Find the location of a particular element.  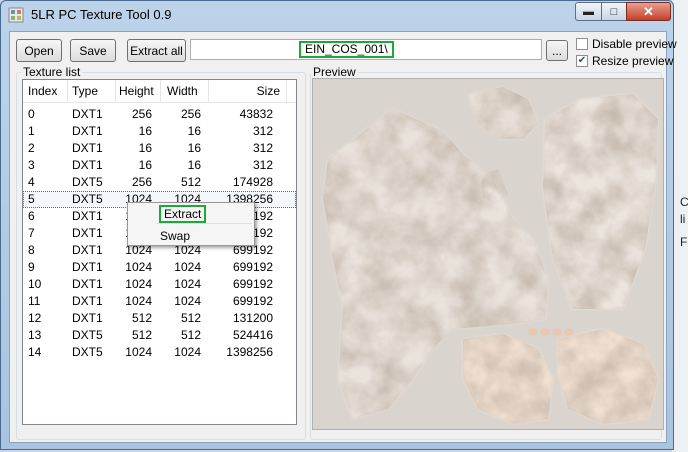

maximize-button: □ is located at coordinates (614, 11).